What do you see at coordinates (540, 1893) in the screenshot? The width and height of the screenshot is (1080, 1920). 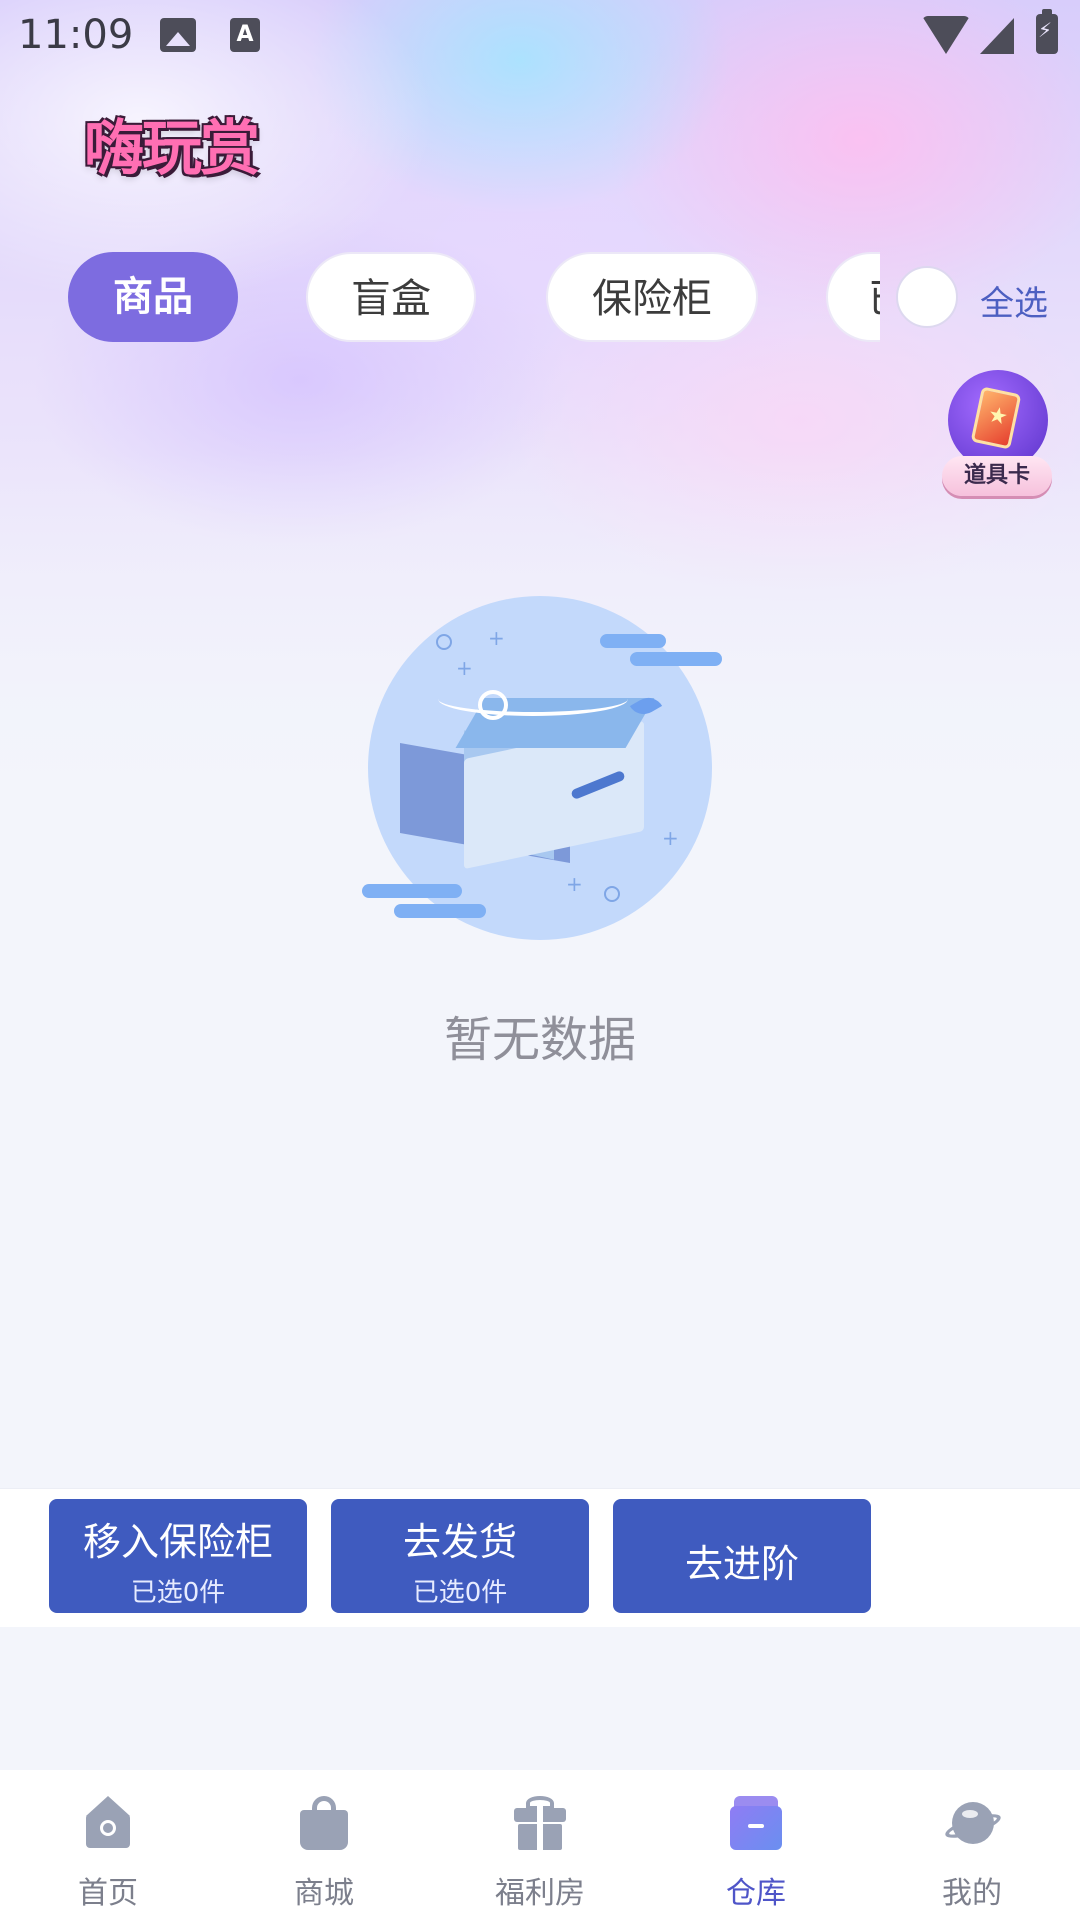 I see `nav-label-welfare: 福利房` at bounding box center [540, 1893].